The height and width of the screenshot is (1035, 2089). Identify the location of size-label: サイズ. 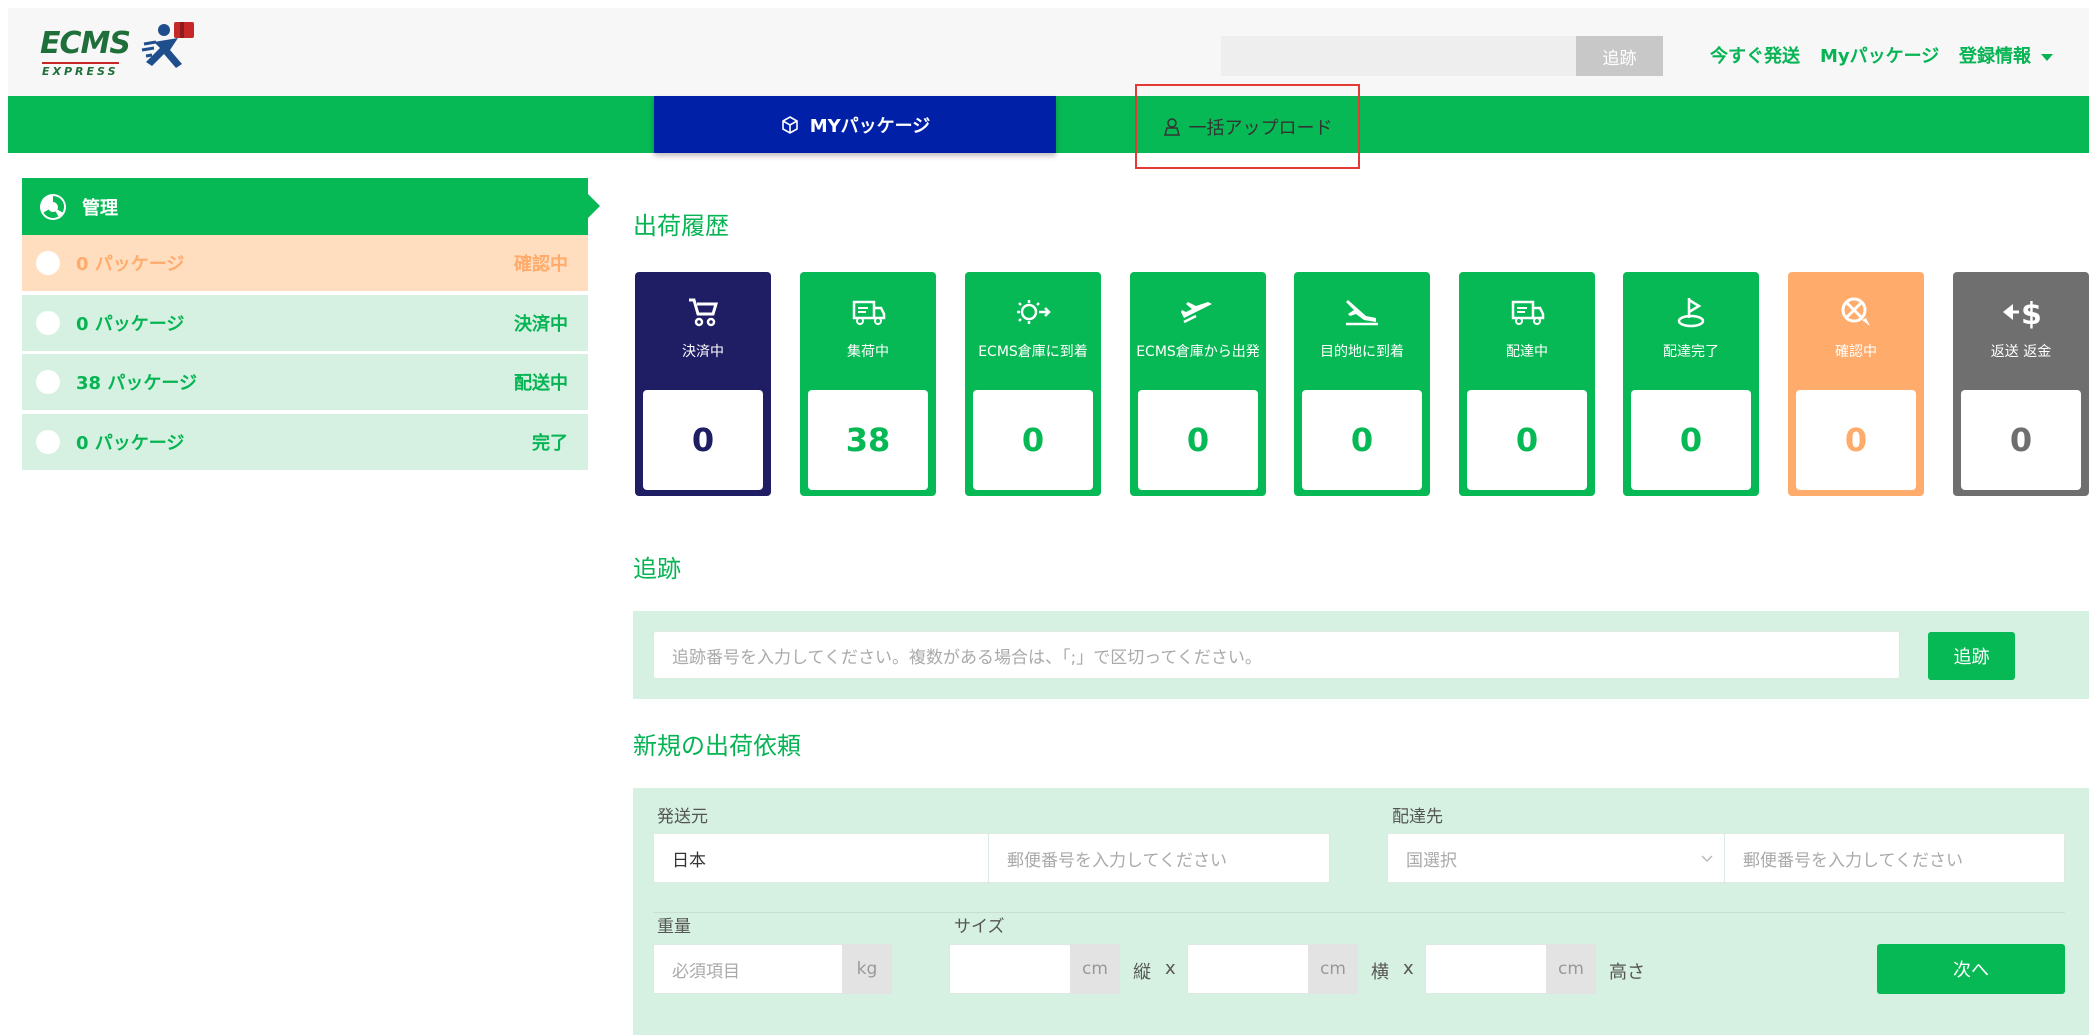
(979, 927).